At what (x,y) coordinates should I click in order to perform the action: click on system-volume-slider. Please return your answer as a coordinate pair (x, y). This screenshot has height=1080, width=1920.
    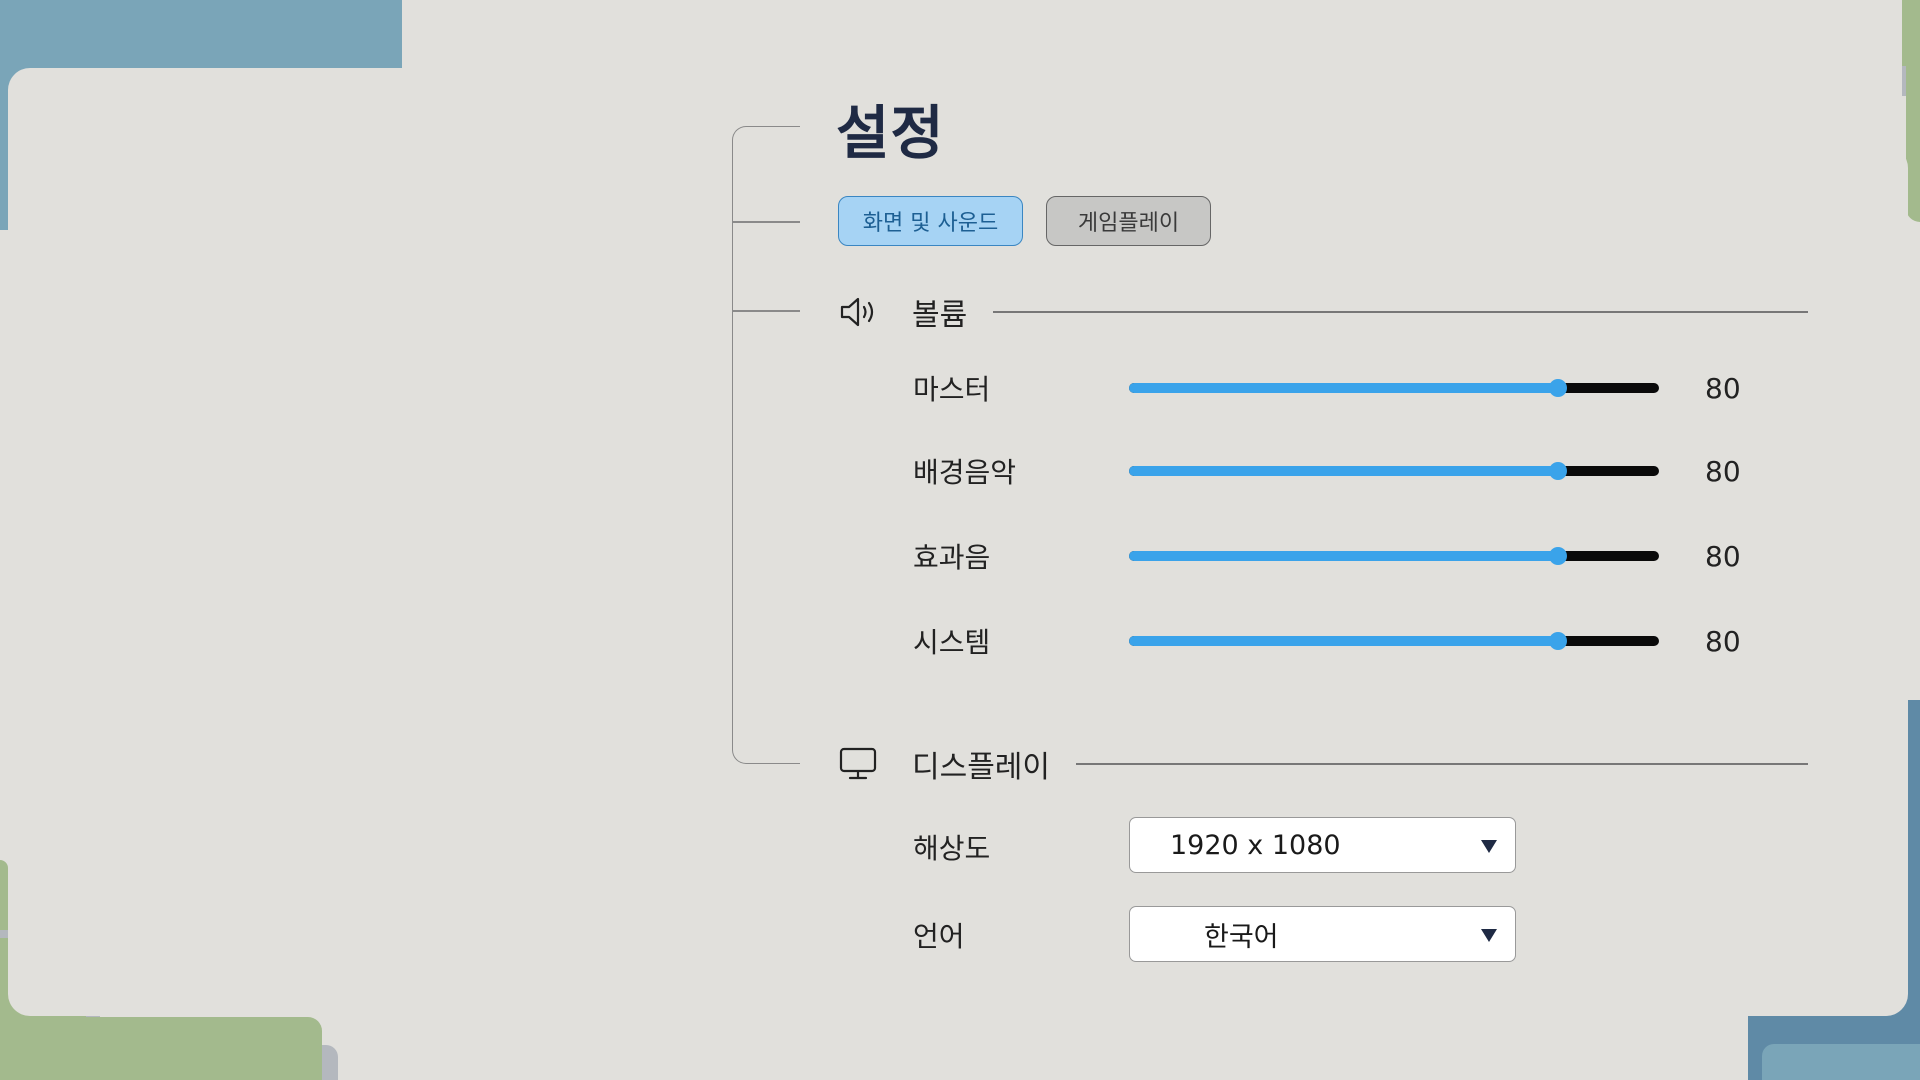
    Looking at the image, I should click on (1394, 641).